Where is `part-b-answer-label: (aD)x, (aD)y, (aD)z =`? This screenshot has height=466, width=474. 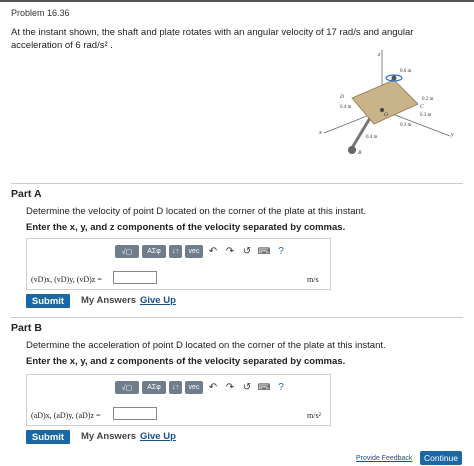
part-b-answer-label: (aD)x, (aD)y, (aD)z = is located at coordinates (66, 415).